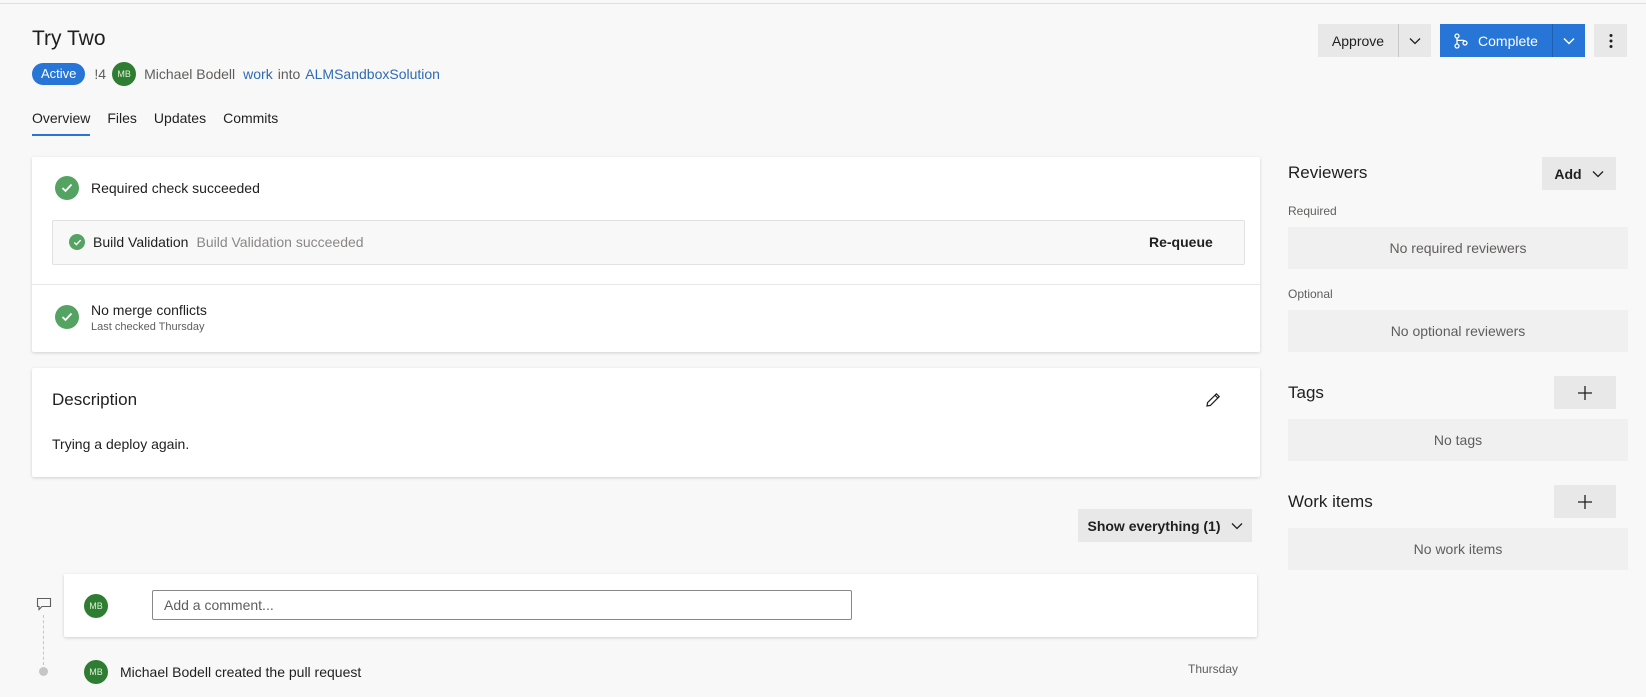 The height and width of the screenshot is (697, 1646). What do you see at coordinates (1568, 173) in the screenshot?
I see `add-reviewer-label: Add` at bounding box center [1568, 173].